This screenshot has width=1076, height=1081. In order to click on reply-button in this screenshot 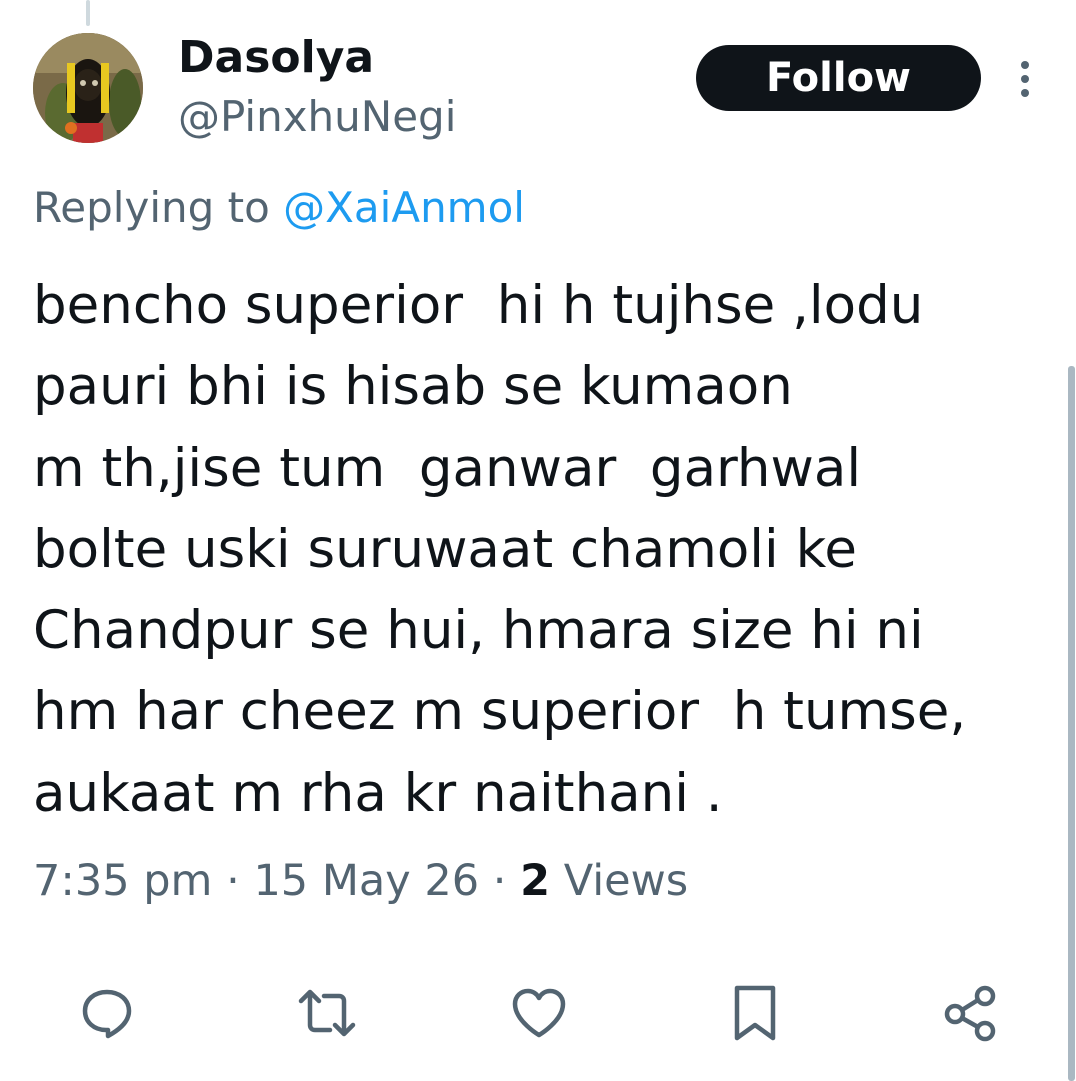, I will do `click(107, 1013)`.